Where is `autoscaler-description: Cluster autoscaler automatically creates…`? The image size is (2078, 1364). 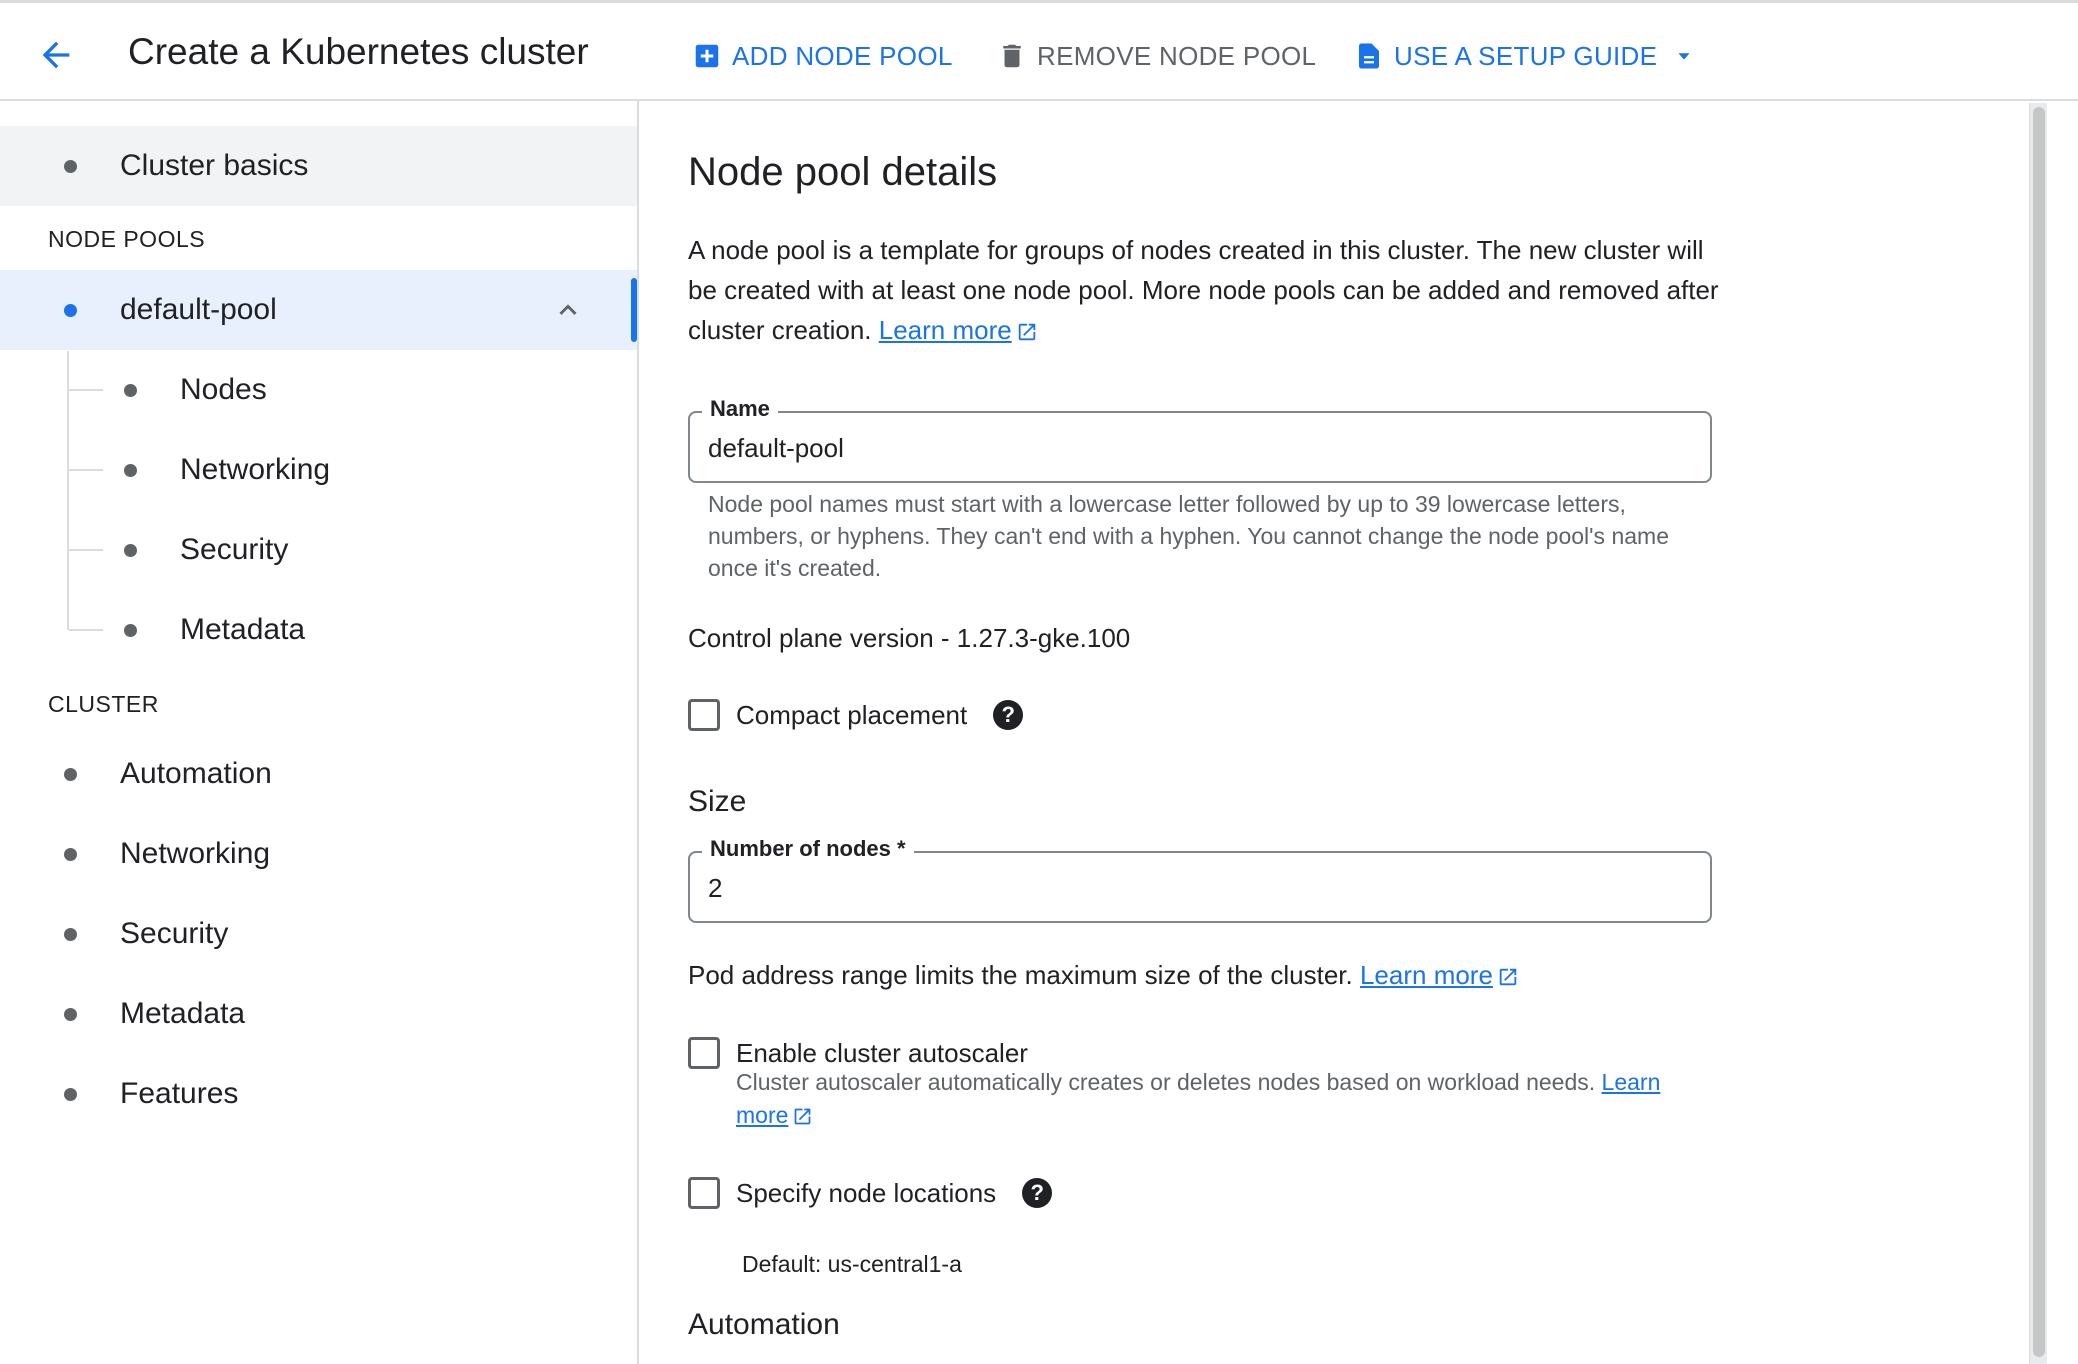 autoscaler-description: Cluster autoscaler automatically creates… is located at coordinates (1226, 1099).